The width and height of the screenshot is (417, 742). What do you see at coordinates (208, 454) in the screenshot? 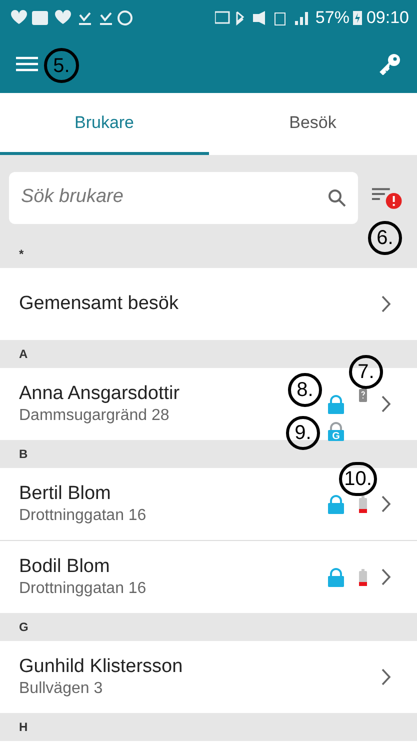
I see `section-header: B` at bounding box center [208, 454].